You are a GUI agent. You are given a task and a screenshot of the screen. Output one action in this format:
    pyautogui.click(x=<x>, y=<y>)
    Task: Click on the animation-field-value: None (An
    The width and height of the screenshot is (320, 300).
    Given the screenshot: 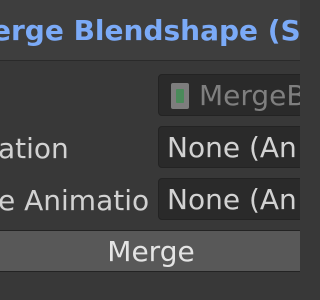 What is the action you would take?
    pyautogui.click(x=232, y=147)
    